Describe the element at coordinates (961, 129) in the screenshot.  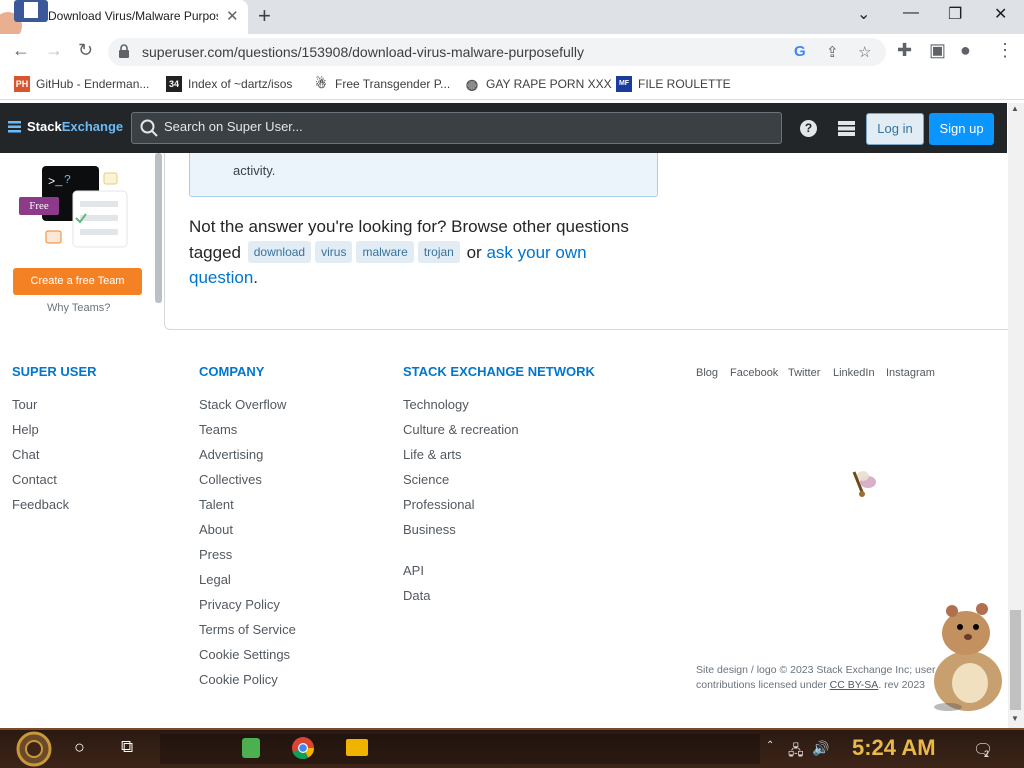
I see `signup-button: Sign up` at that location.